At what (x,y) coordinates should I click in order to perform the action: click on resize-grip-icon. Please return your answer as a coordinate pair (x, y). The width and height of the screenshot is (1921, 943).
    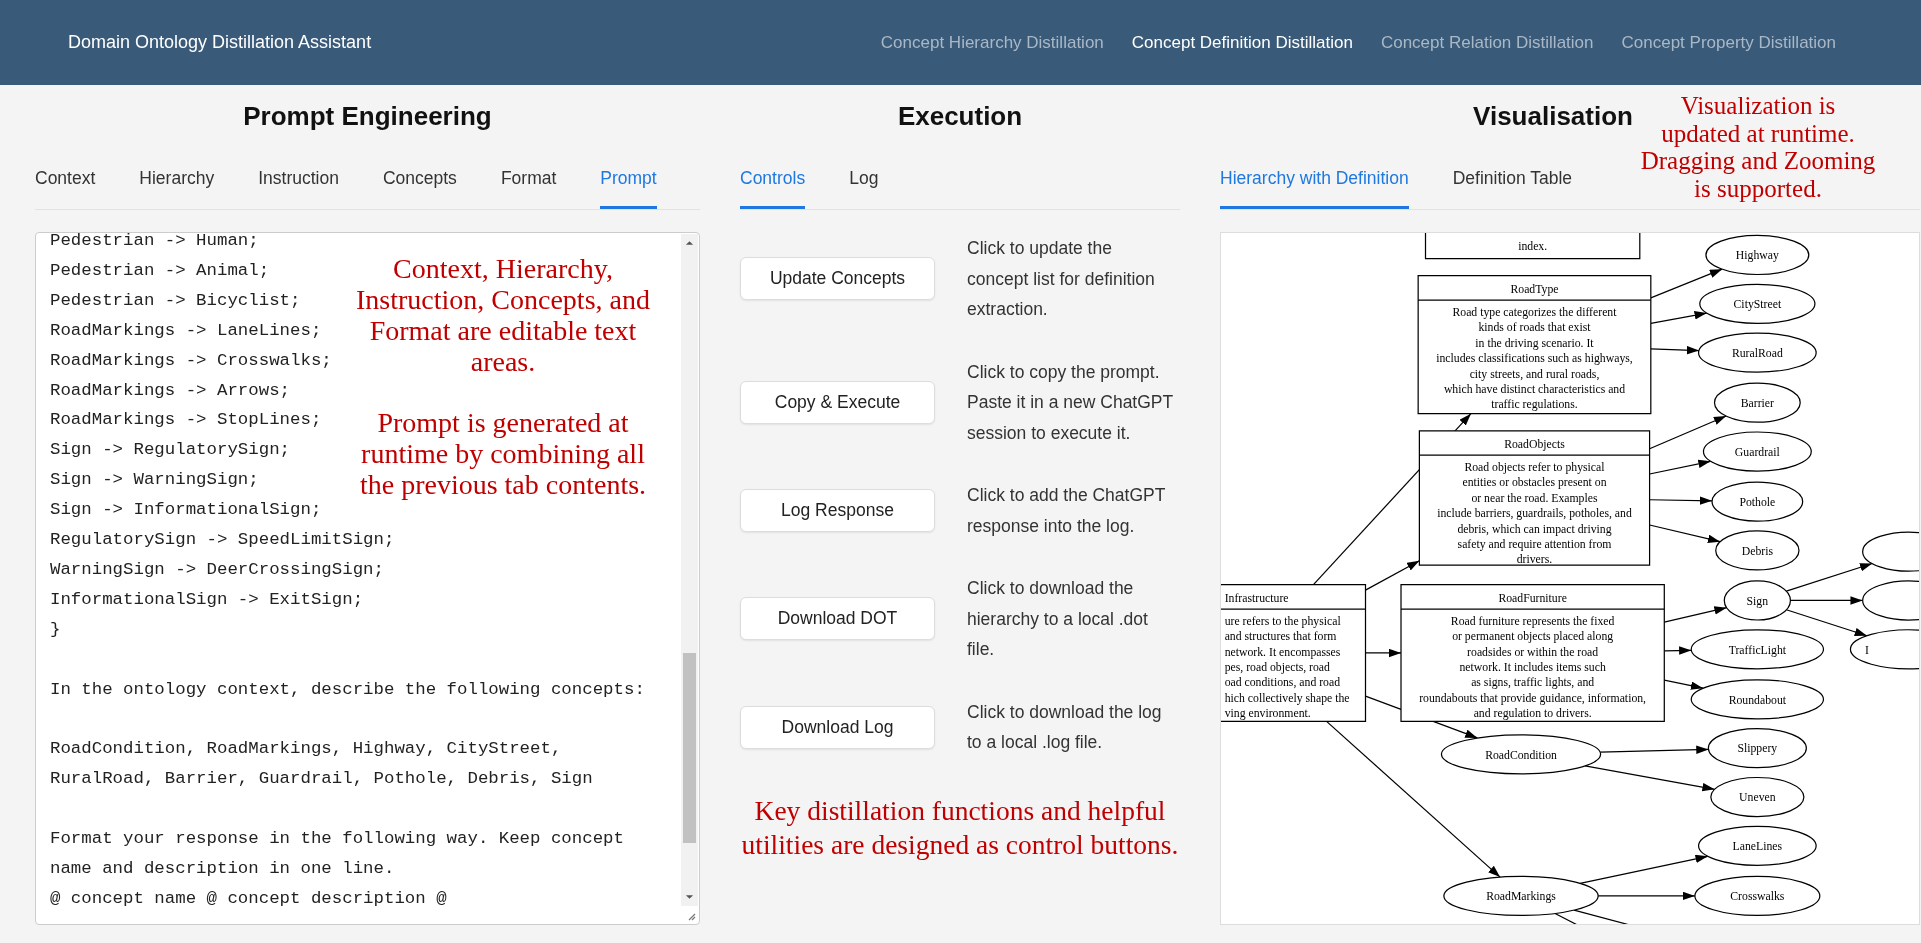
    Looking at the image, I should click on (691, 916).